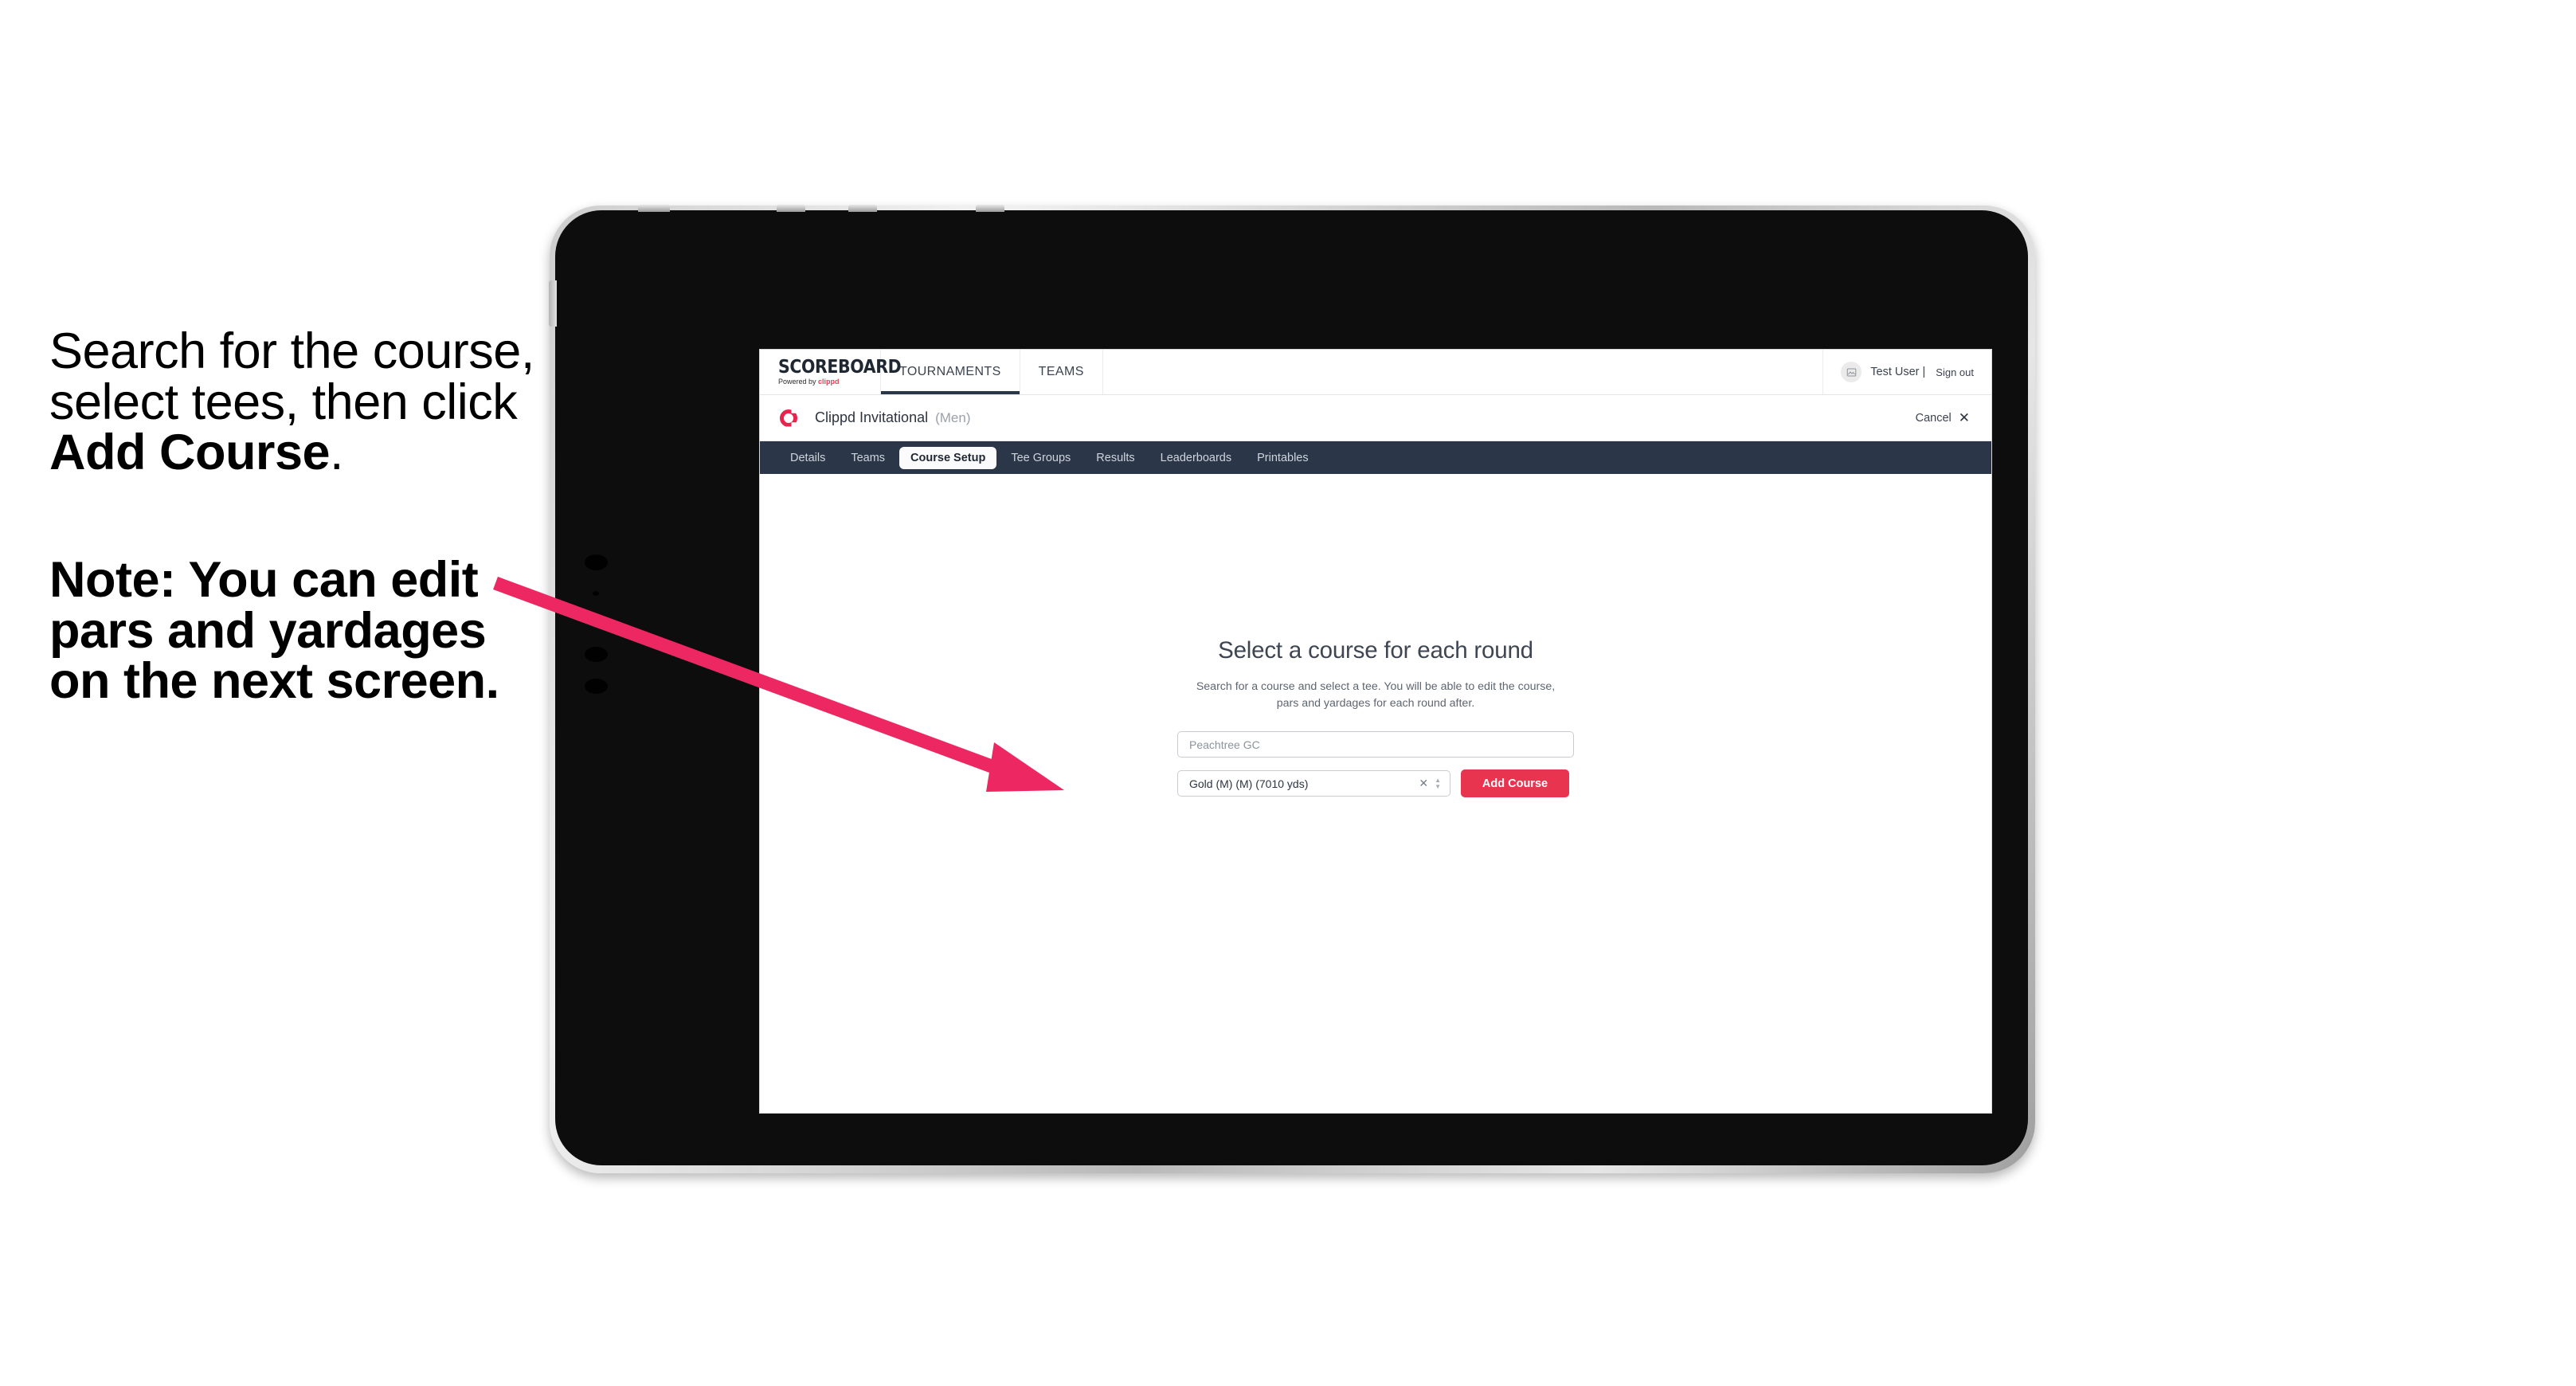  Describe the element at coordinates (1375, 744) in the screenshot. I see `course-search-input: Peachtree GC` at that location.